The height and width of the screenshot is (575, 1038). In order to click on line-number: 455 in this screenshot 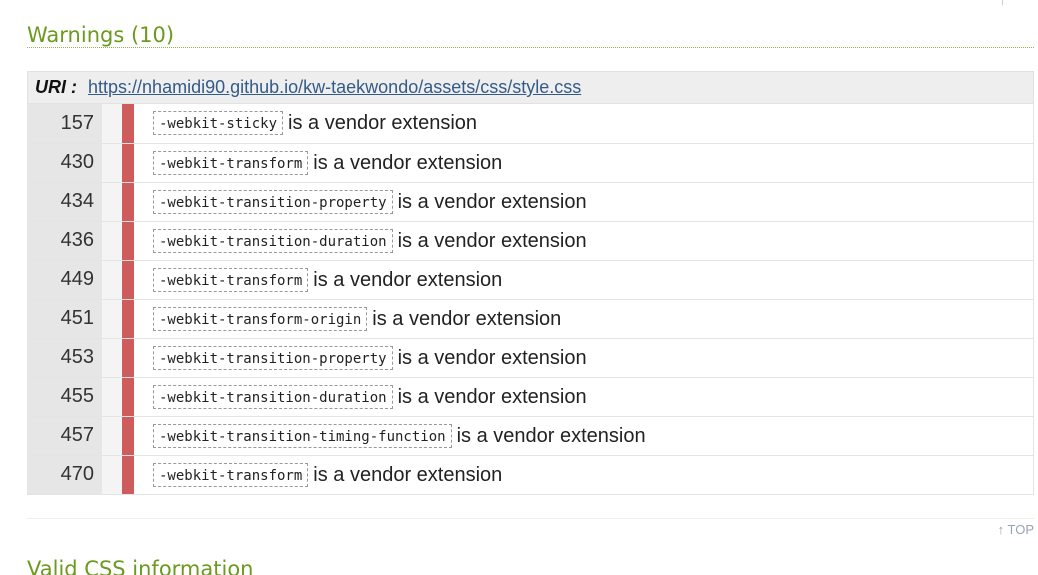, I will do `click(64, 397)`.